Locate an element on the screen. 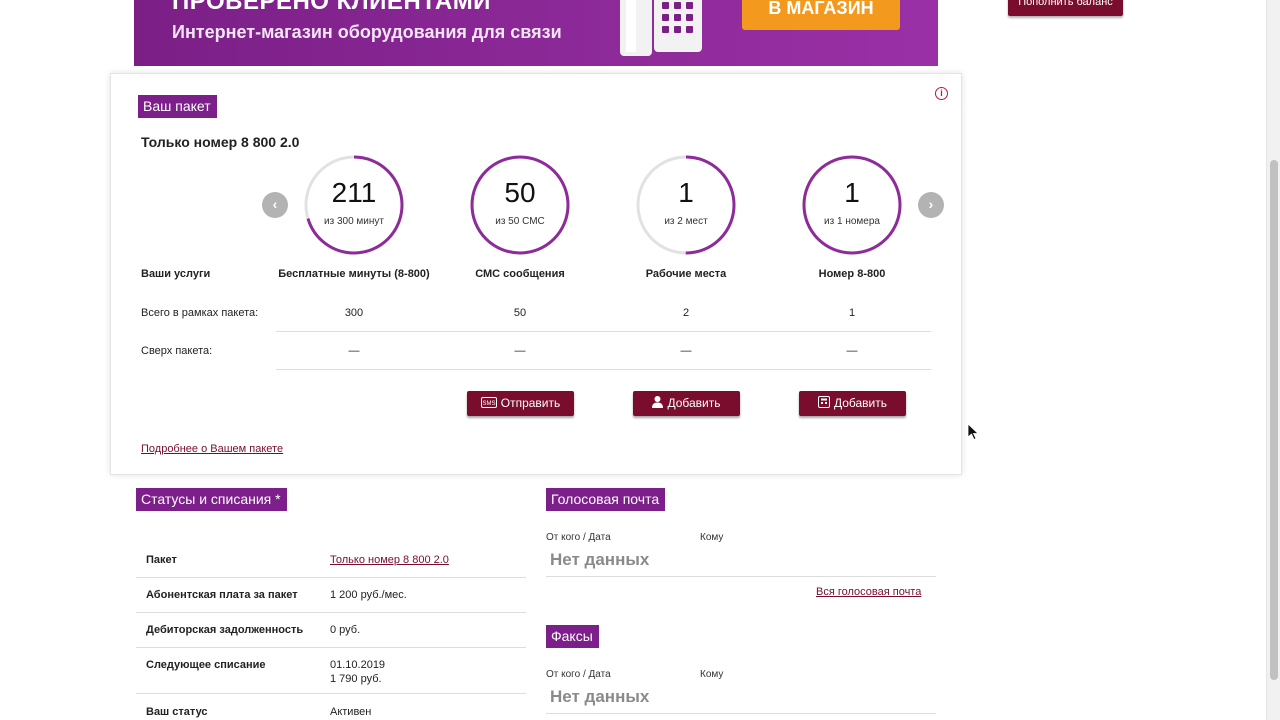  faxes-section: Факсы От кого / Дата Кому Нет данных is located at coordinates (741, 672).